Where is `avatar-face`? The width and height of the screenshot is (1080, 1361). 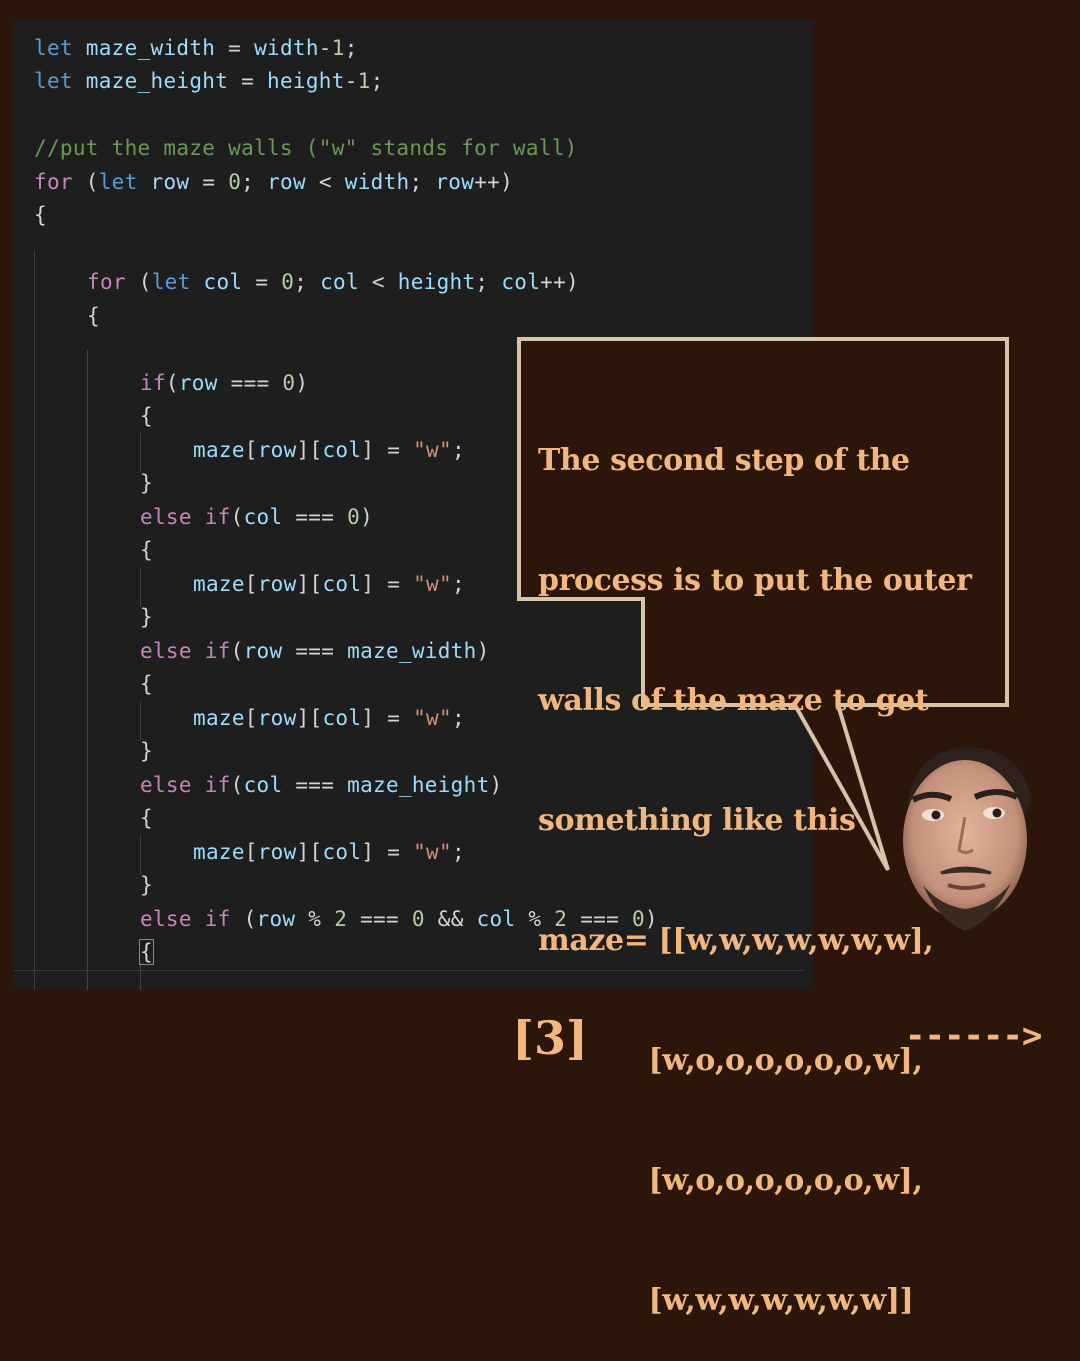 avatar-face is located at coordinates (965, 840).